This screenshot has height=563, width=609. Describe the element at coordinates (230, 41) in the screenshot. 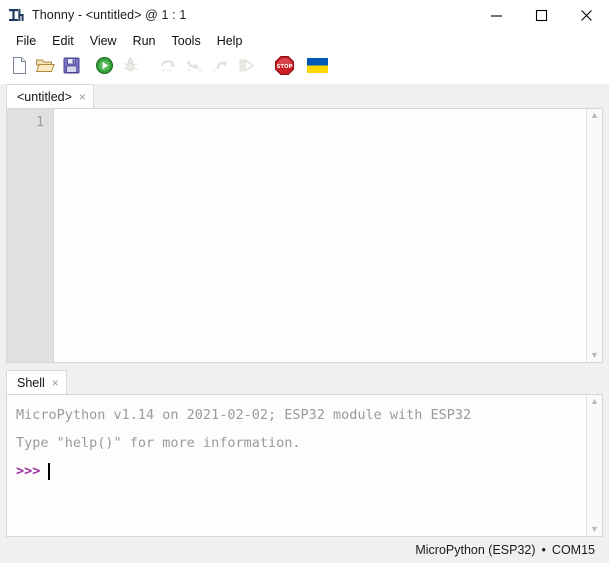

I see `menu-item-help: Help` at that location.